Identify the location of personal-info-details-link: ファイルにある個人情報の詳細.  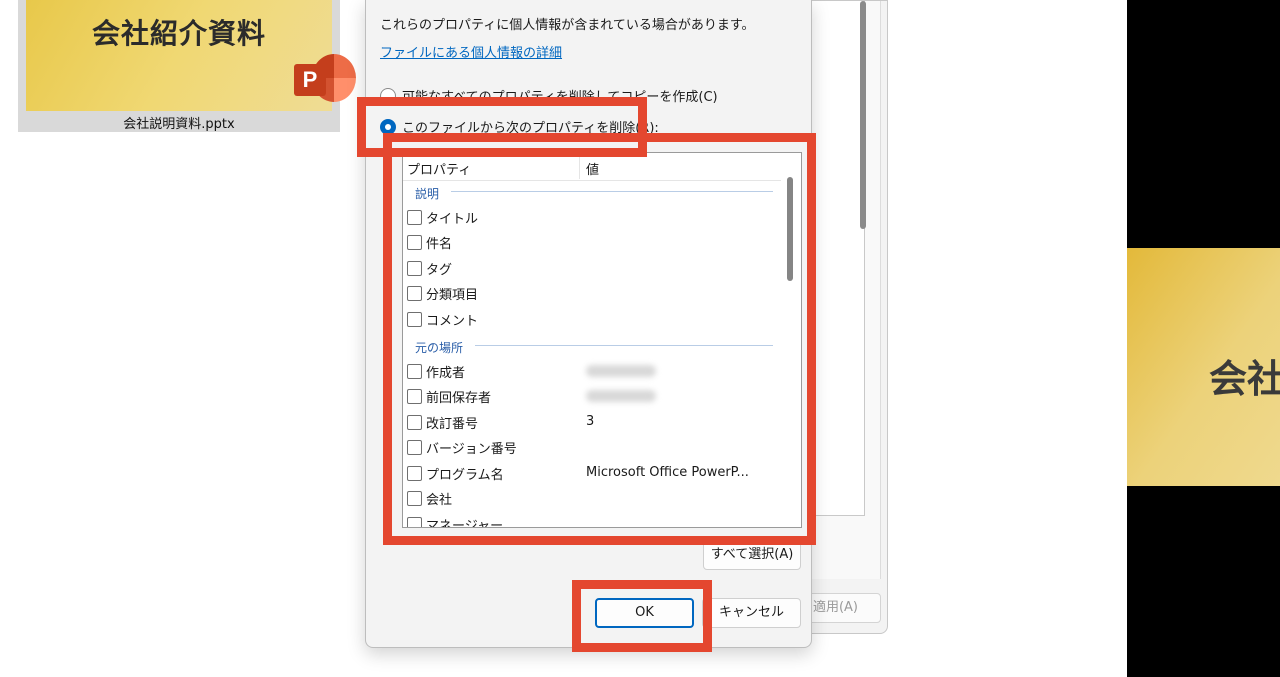
(471, 51).